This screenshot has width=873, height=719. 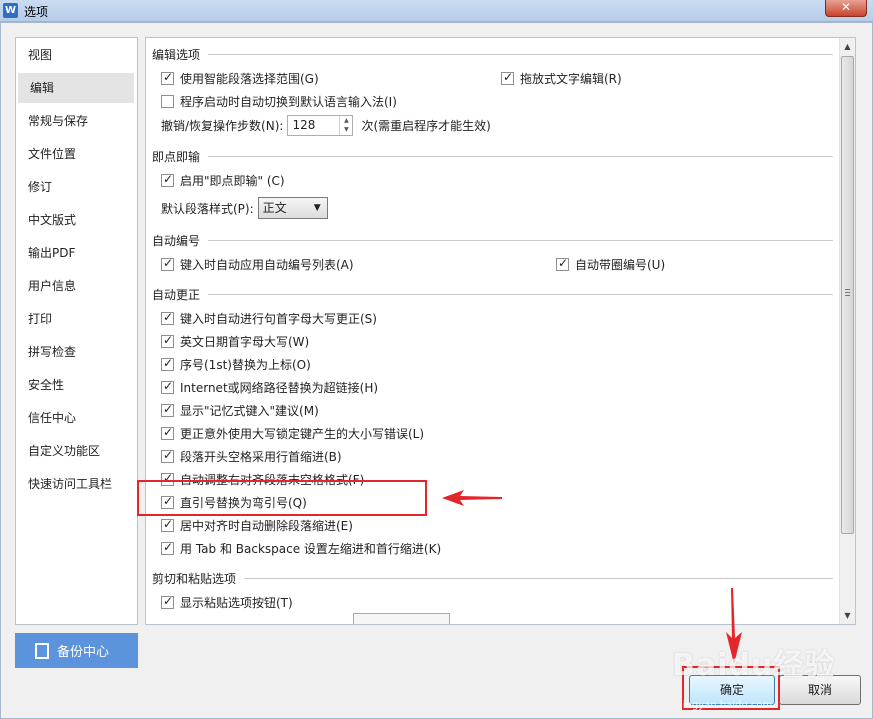 What do you see at coordinates (167, 179) in the screenshot?
I see `click-type-checkbox` at bounding box center [167, 179].